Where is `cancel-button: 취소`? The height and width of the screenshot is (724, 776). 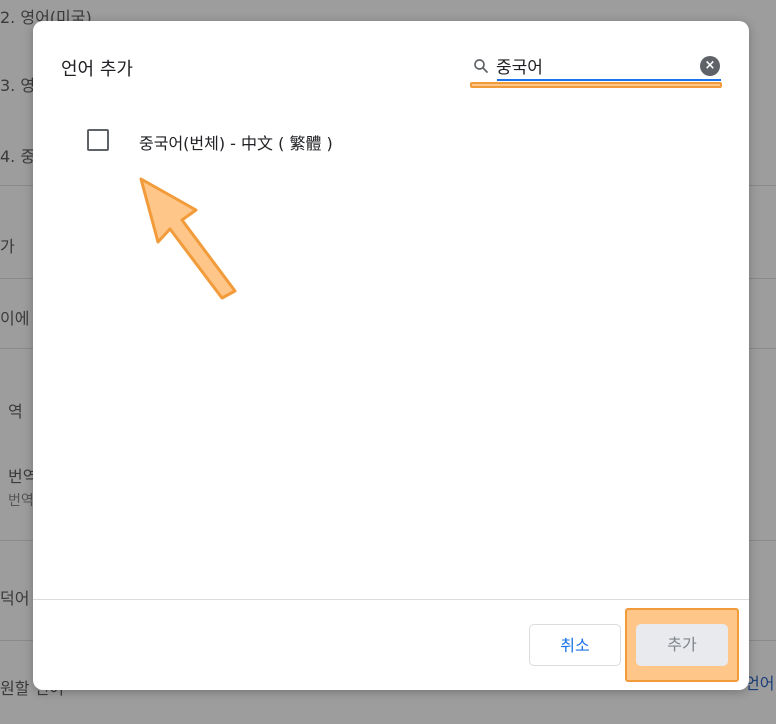 cancel-button: 취소 is located at coordinates (575, 645).